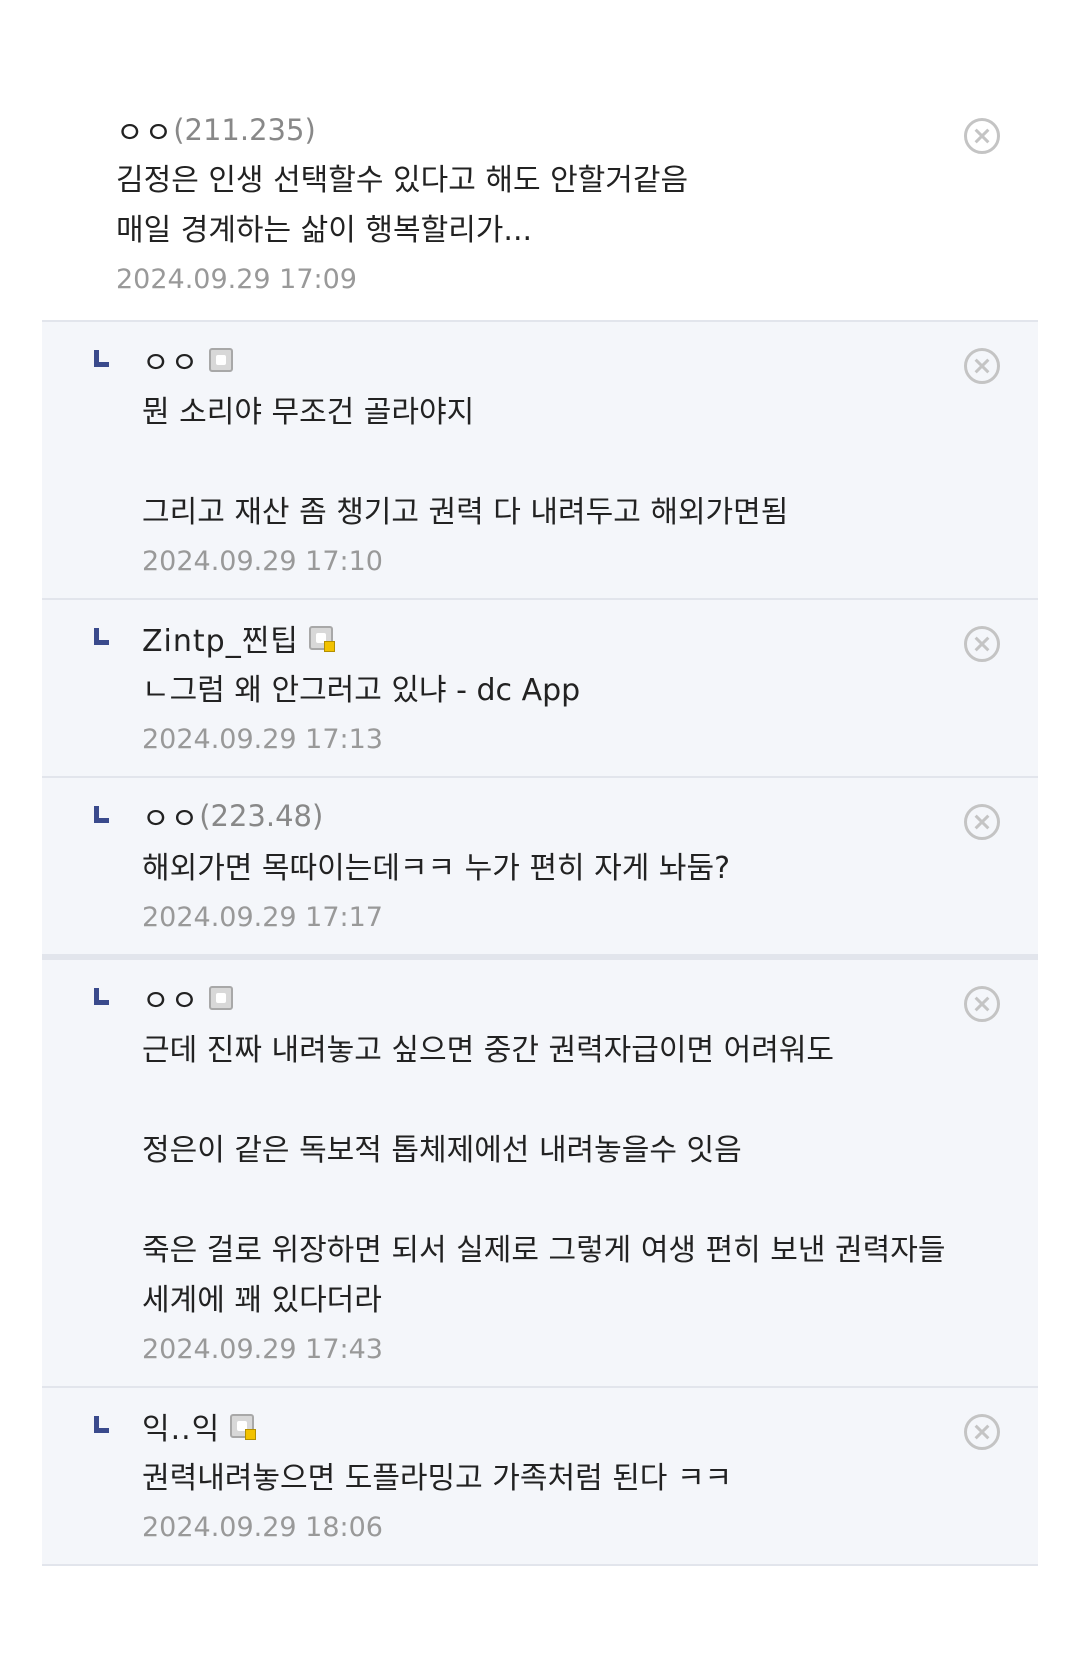  Describe the element at coordinates (236, 279) in the screenshot. I see `comment-date: 2024.09.29 17:09` at that location.